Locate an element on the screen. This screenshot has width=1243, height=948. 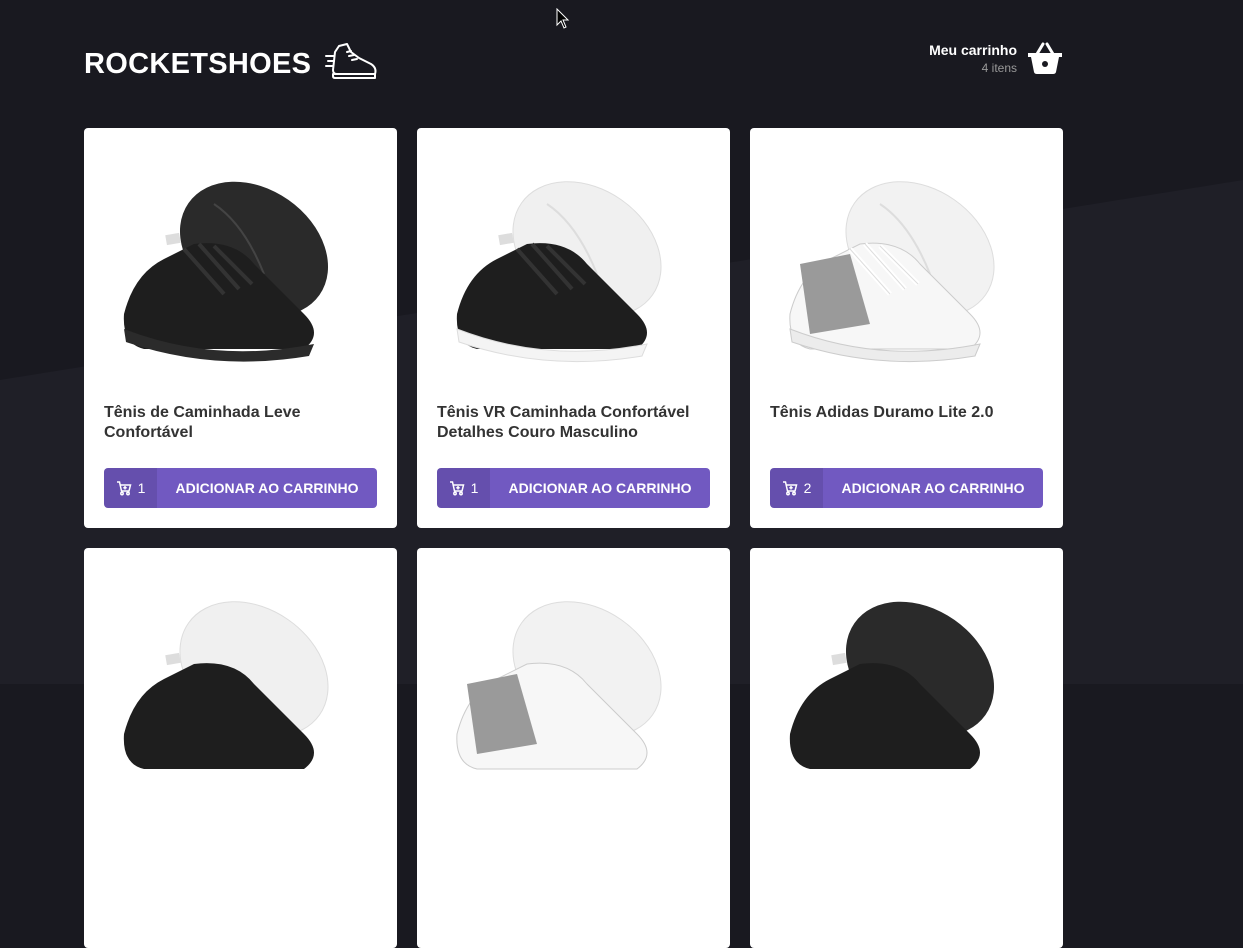
basket-icon is located at coordinates (1045, 58).